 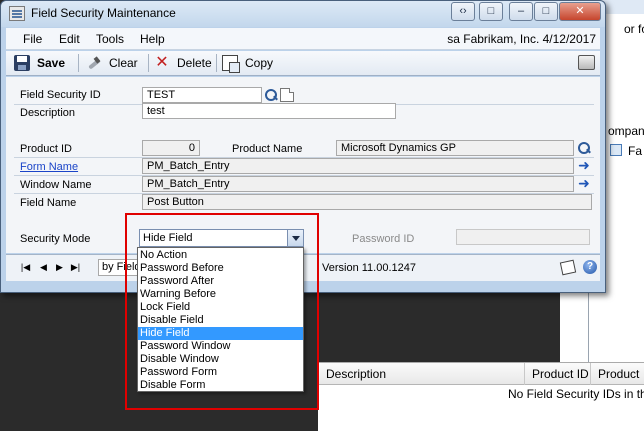 I want to click on restore-layout-button: □, so click(x=491, y=11).